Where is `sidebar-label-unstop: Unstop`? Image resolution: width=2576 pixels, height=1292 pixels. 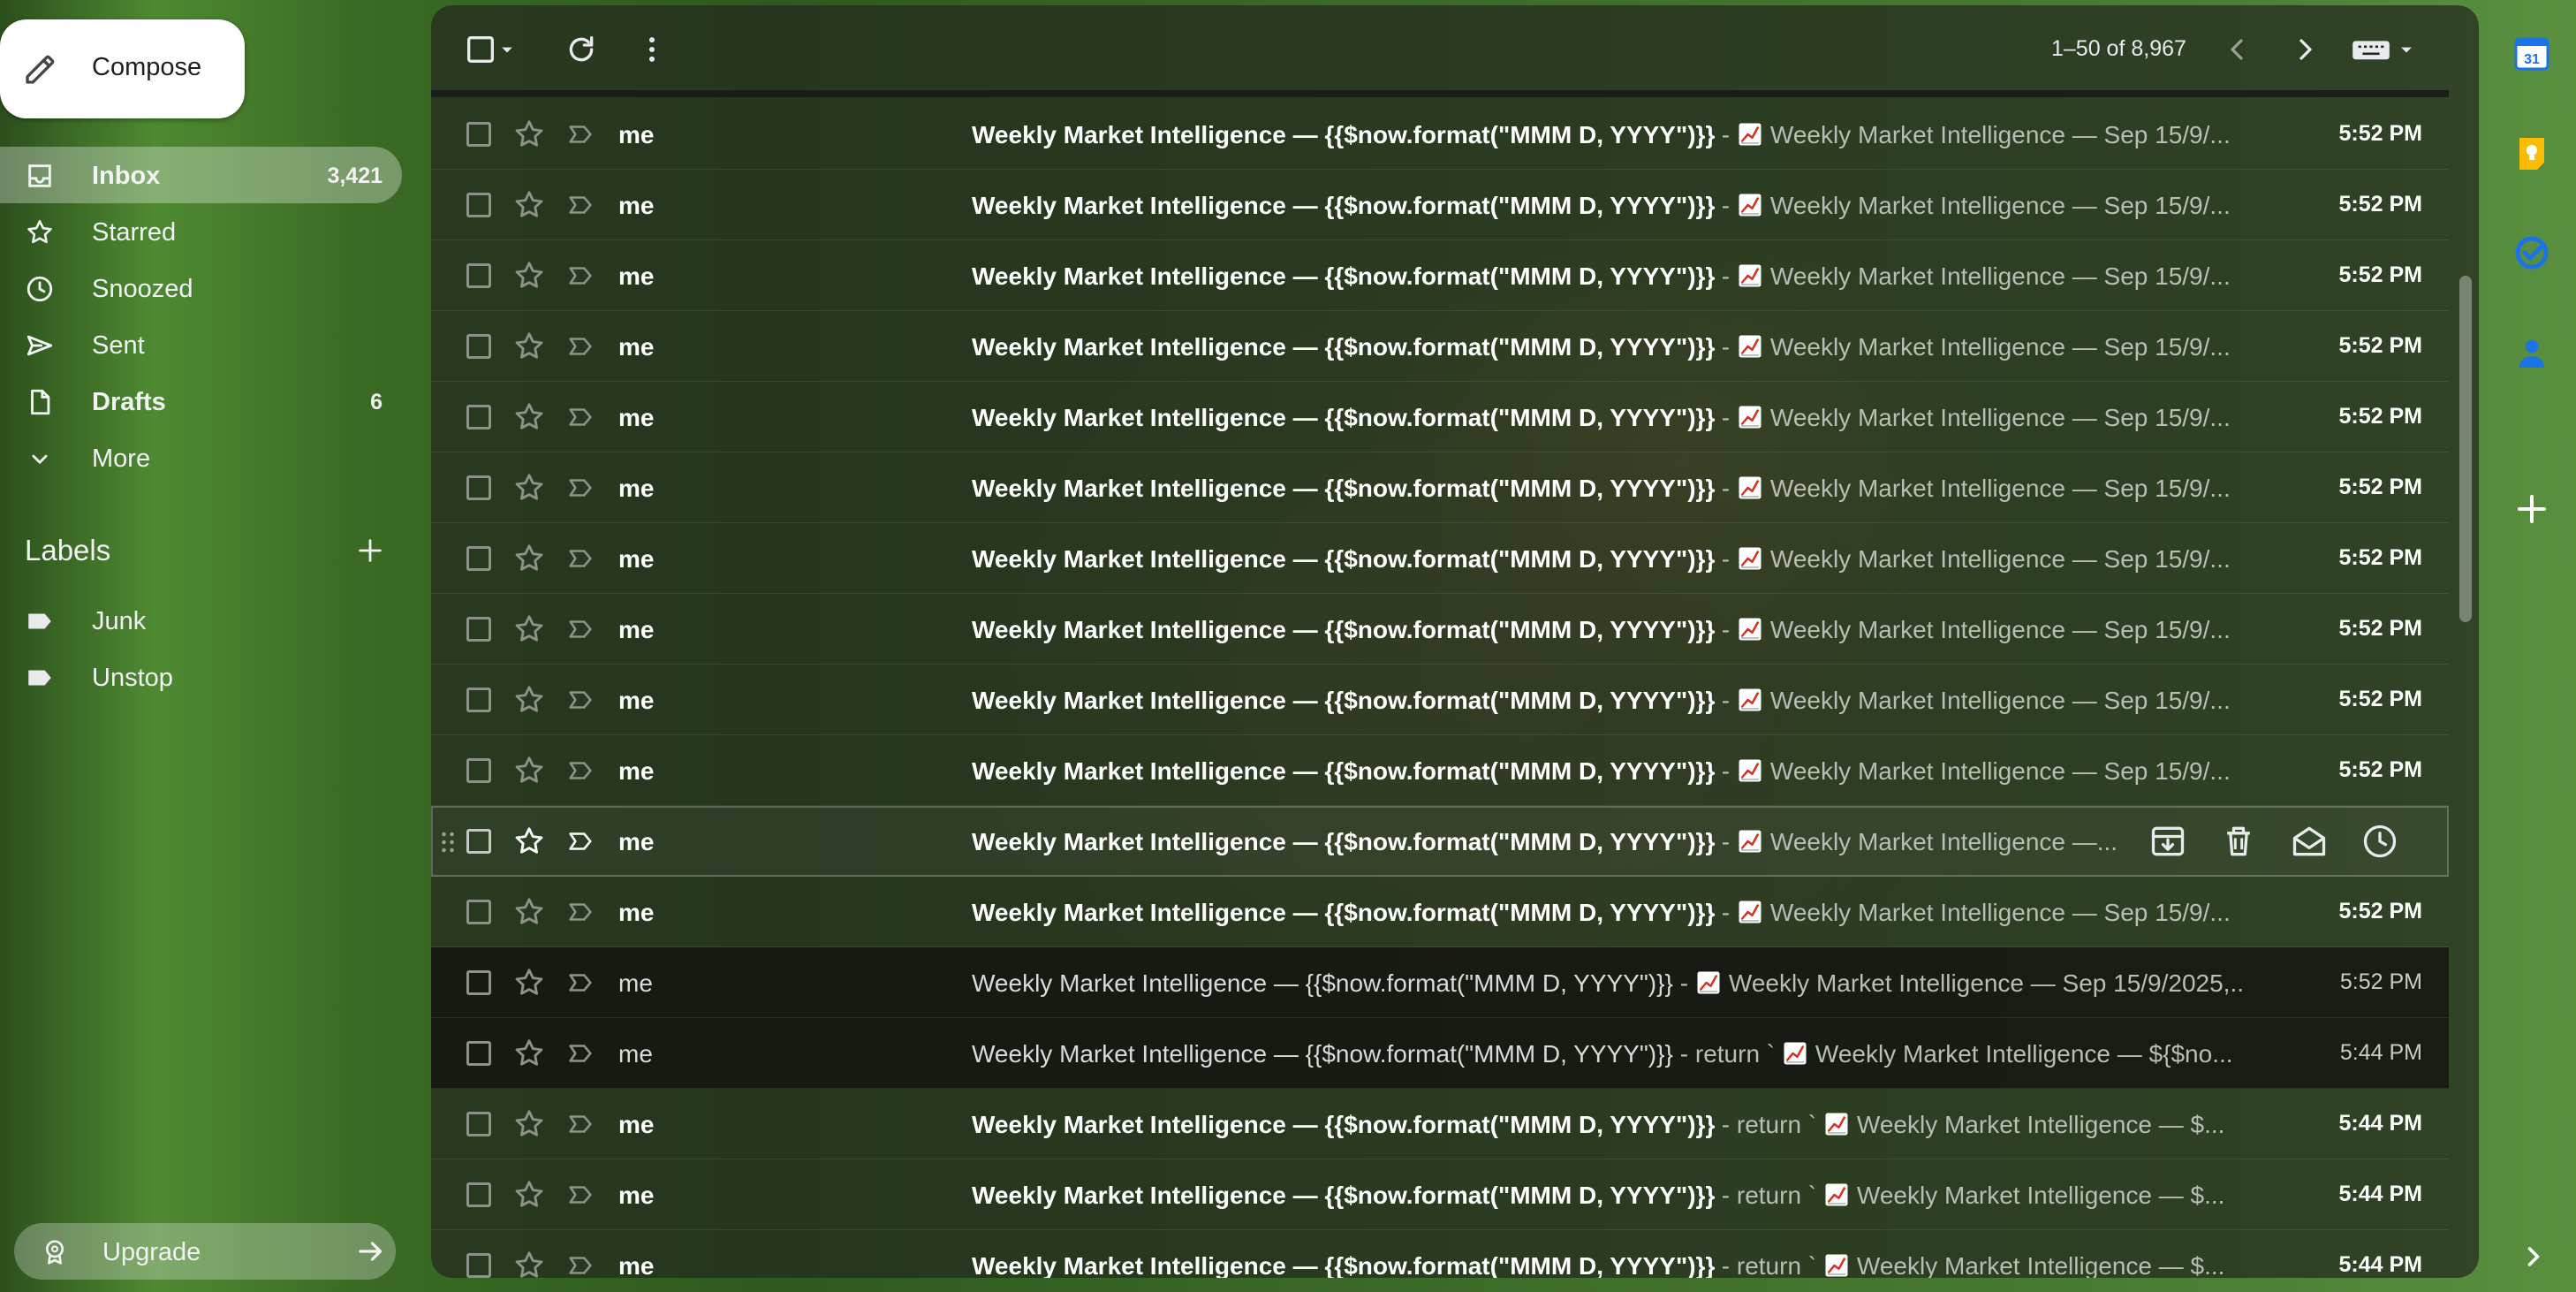 sidebar-label-unstop: Unstop is located at coordinates (201, 677).